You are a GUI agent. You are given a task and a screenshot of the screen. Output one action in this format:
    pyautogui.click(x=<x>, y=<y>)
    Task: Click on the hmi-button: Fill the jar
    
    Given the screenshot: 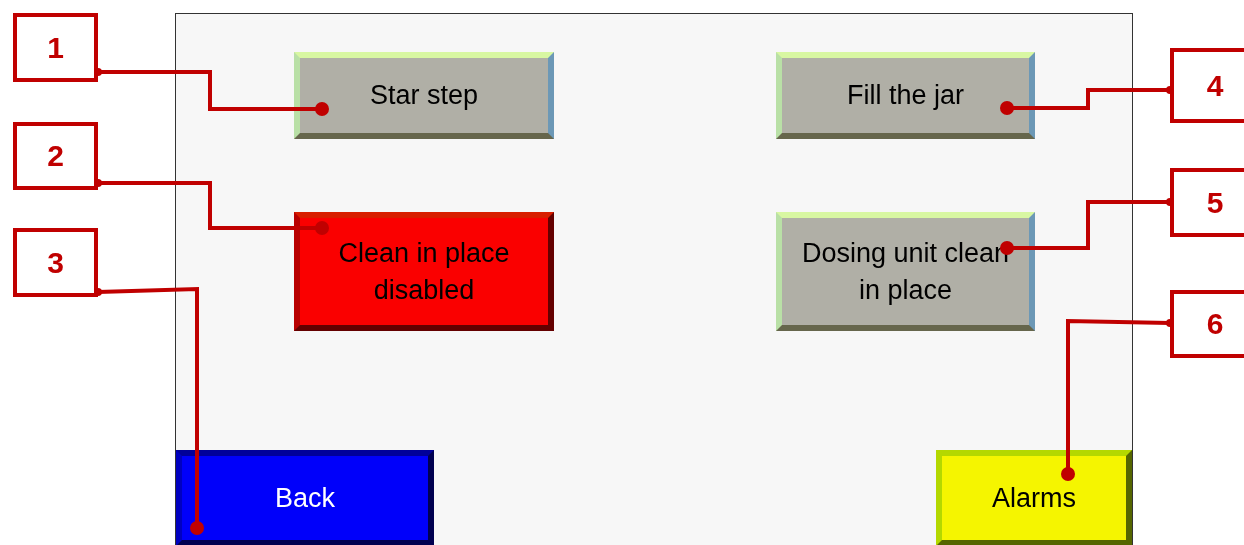 What is the action you would take?
    pyautogui.click(x=905, y=95)
    